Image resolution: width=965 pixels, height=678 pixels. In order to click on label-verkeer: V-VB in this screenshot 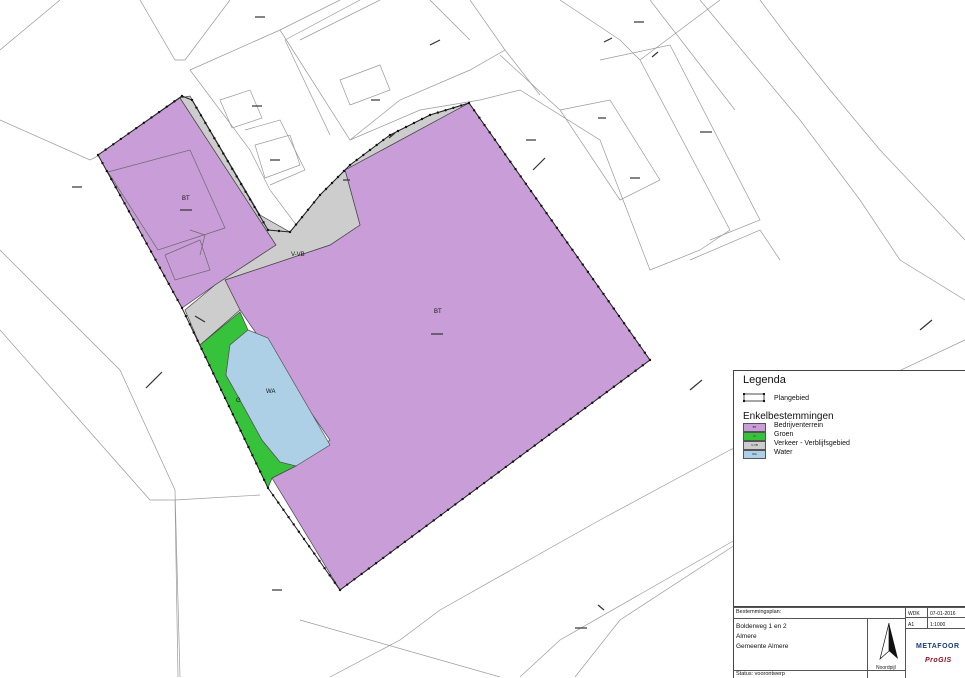, I will do `click(298, 255)`.